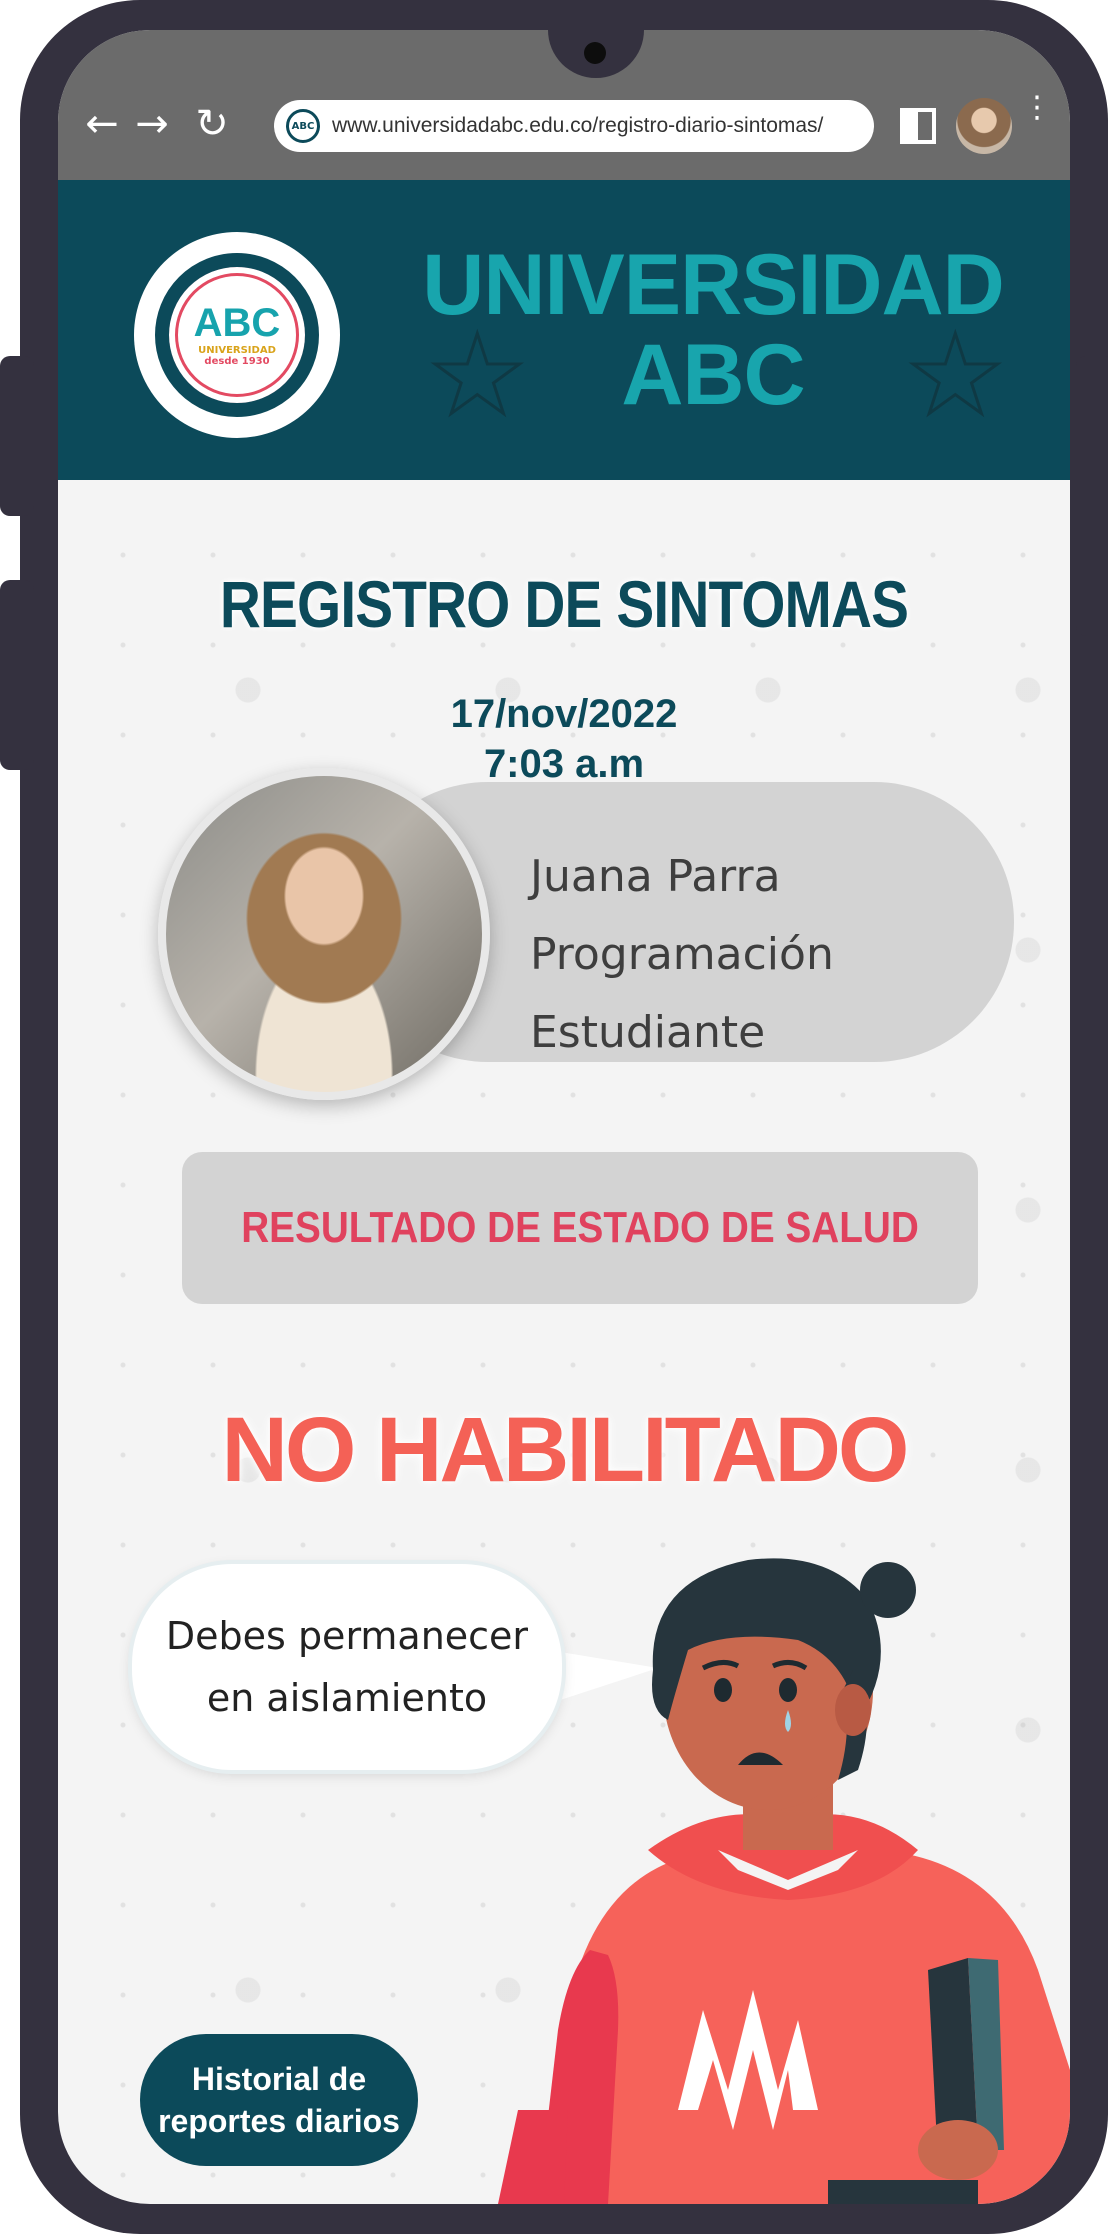 The image size is (1108, 2234). Describe the element at coordinates (1092, 496) in the screenshot. I see `phone-side-button-top` at that location.